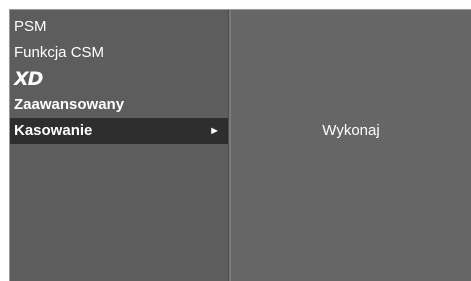 This screenshot has width=471, height=281. I want to click on submenu-arrow-icon: ►, so click(214, 131).